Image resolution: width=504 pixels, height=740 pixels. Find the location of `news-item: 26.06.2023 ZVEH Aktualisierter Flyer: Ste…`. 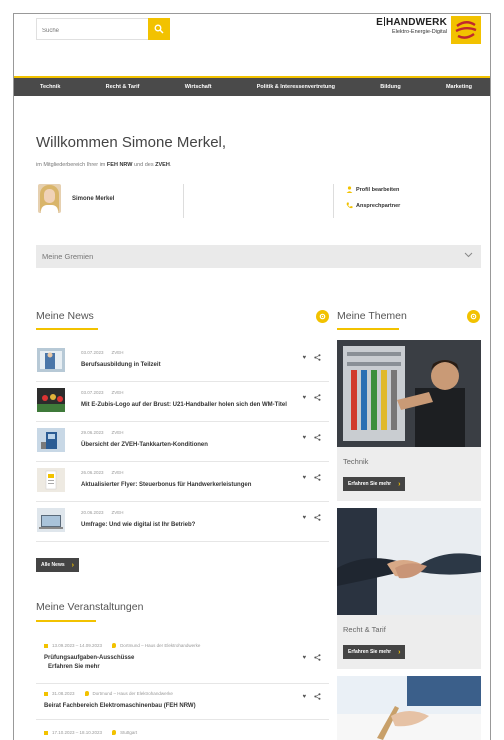

news-item: 26.06.2023 ZVEH Aktualisierter Flyer: Ste… is located at coordinates (182, 482).